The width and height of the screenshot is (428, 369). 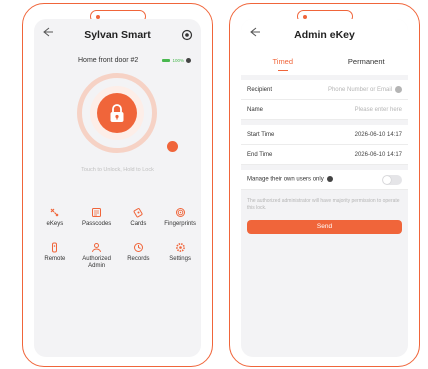 What do you see at coordinates (260, 89) in the screenshot?
I see `recipient-label: Recipient` at bounding box center [260, 89].